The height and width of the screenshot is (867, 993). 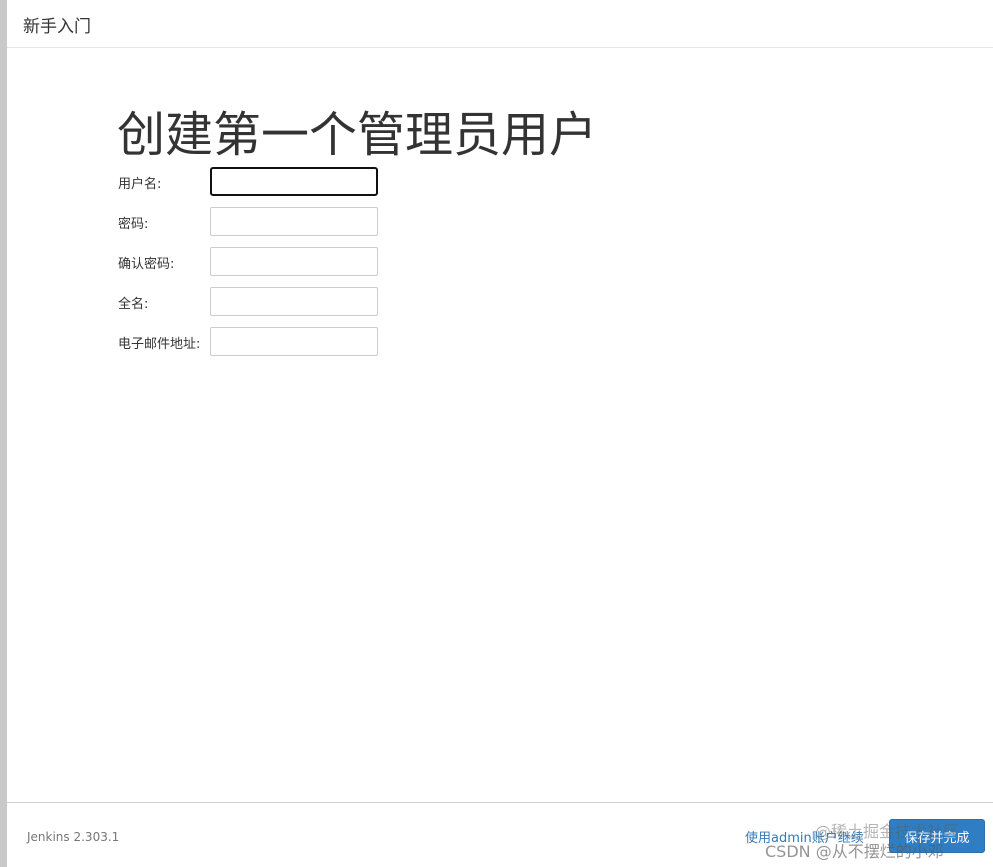 I want to click on save-and-finish-button: 保存并完成, so click(x=937, y=836).